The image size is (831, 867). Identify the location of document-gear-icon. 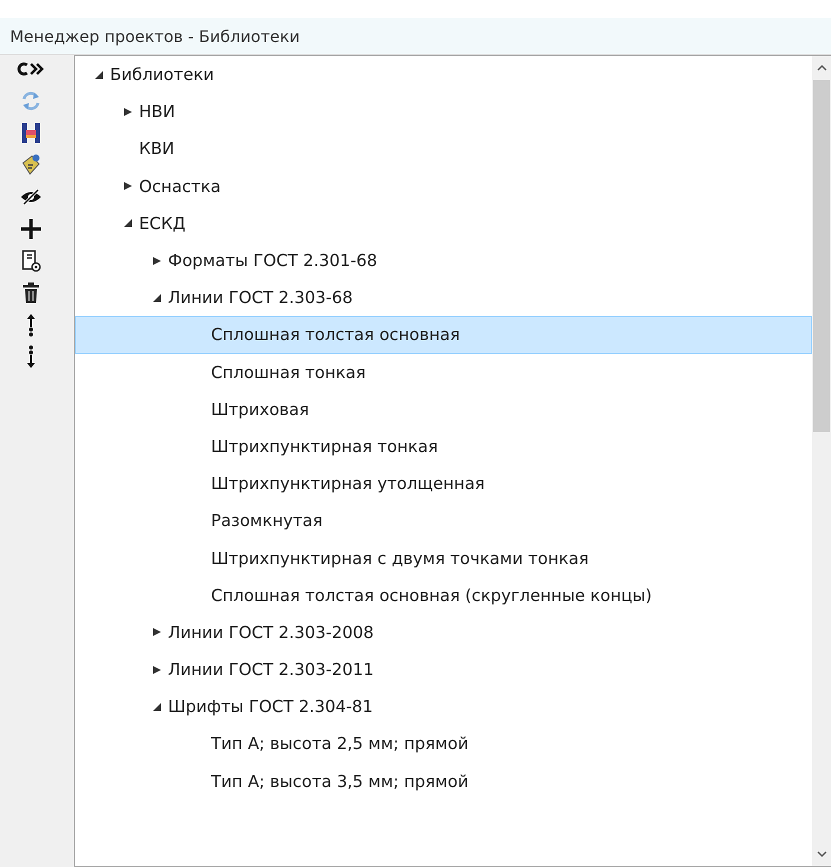
(31, 261).